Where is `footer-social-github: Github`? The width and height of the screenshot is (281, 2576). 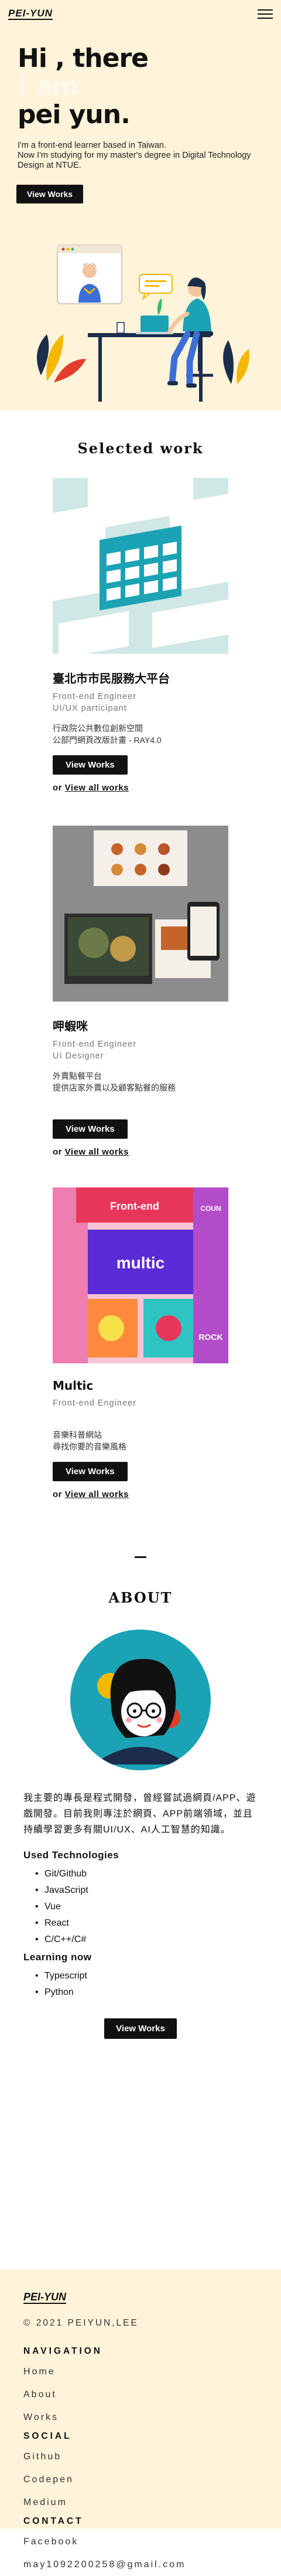 footer-social-github: Github is located at coordinates (140, 2456).